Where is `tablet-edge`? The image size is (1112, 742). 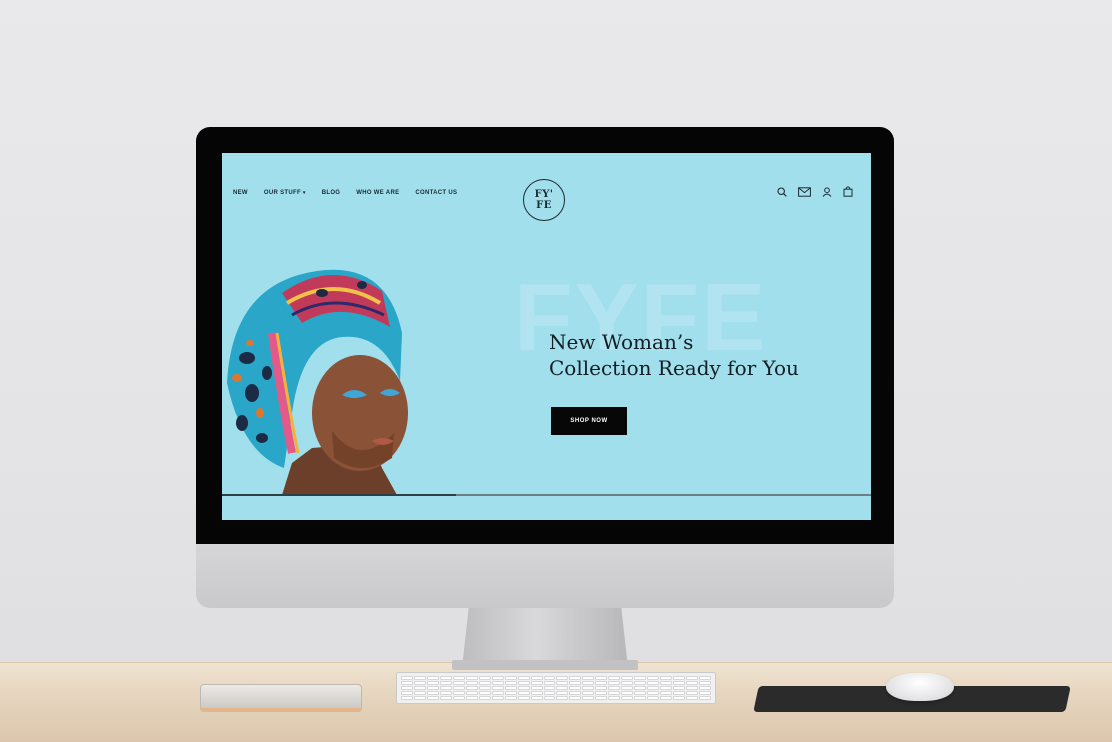 tablet-edge is located at coordinates (281, 710).